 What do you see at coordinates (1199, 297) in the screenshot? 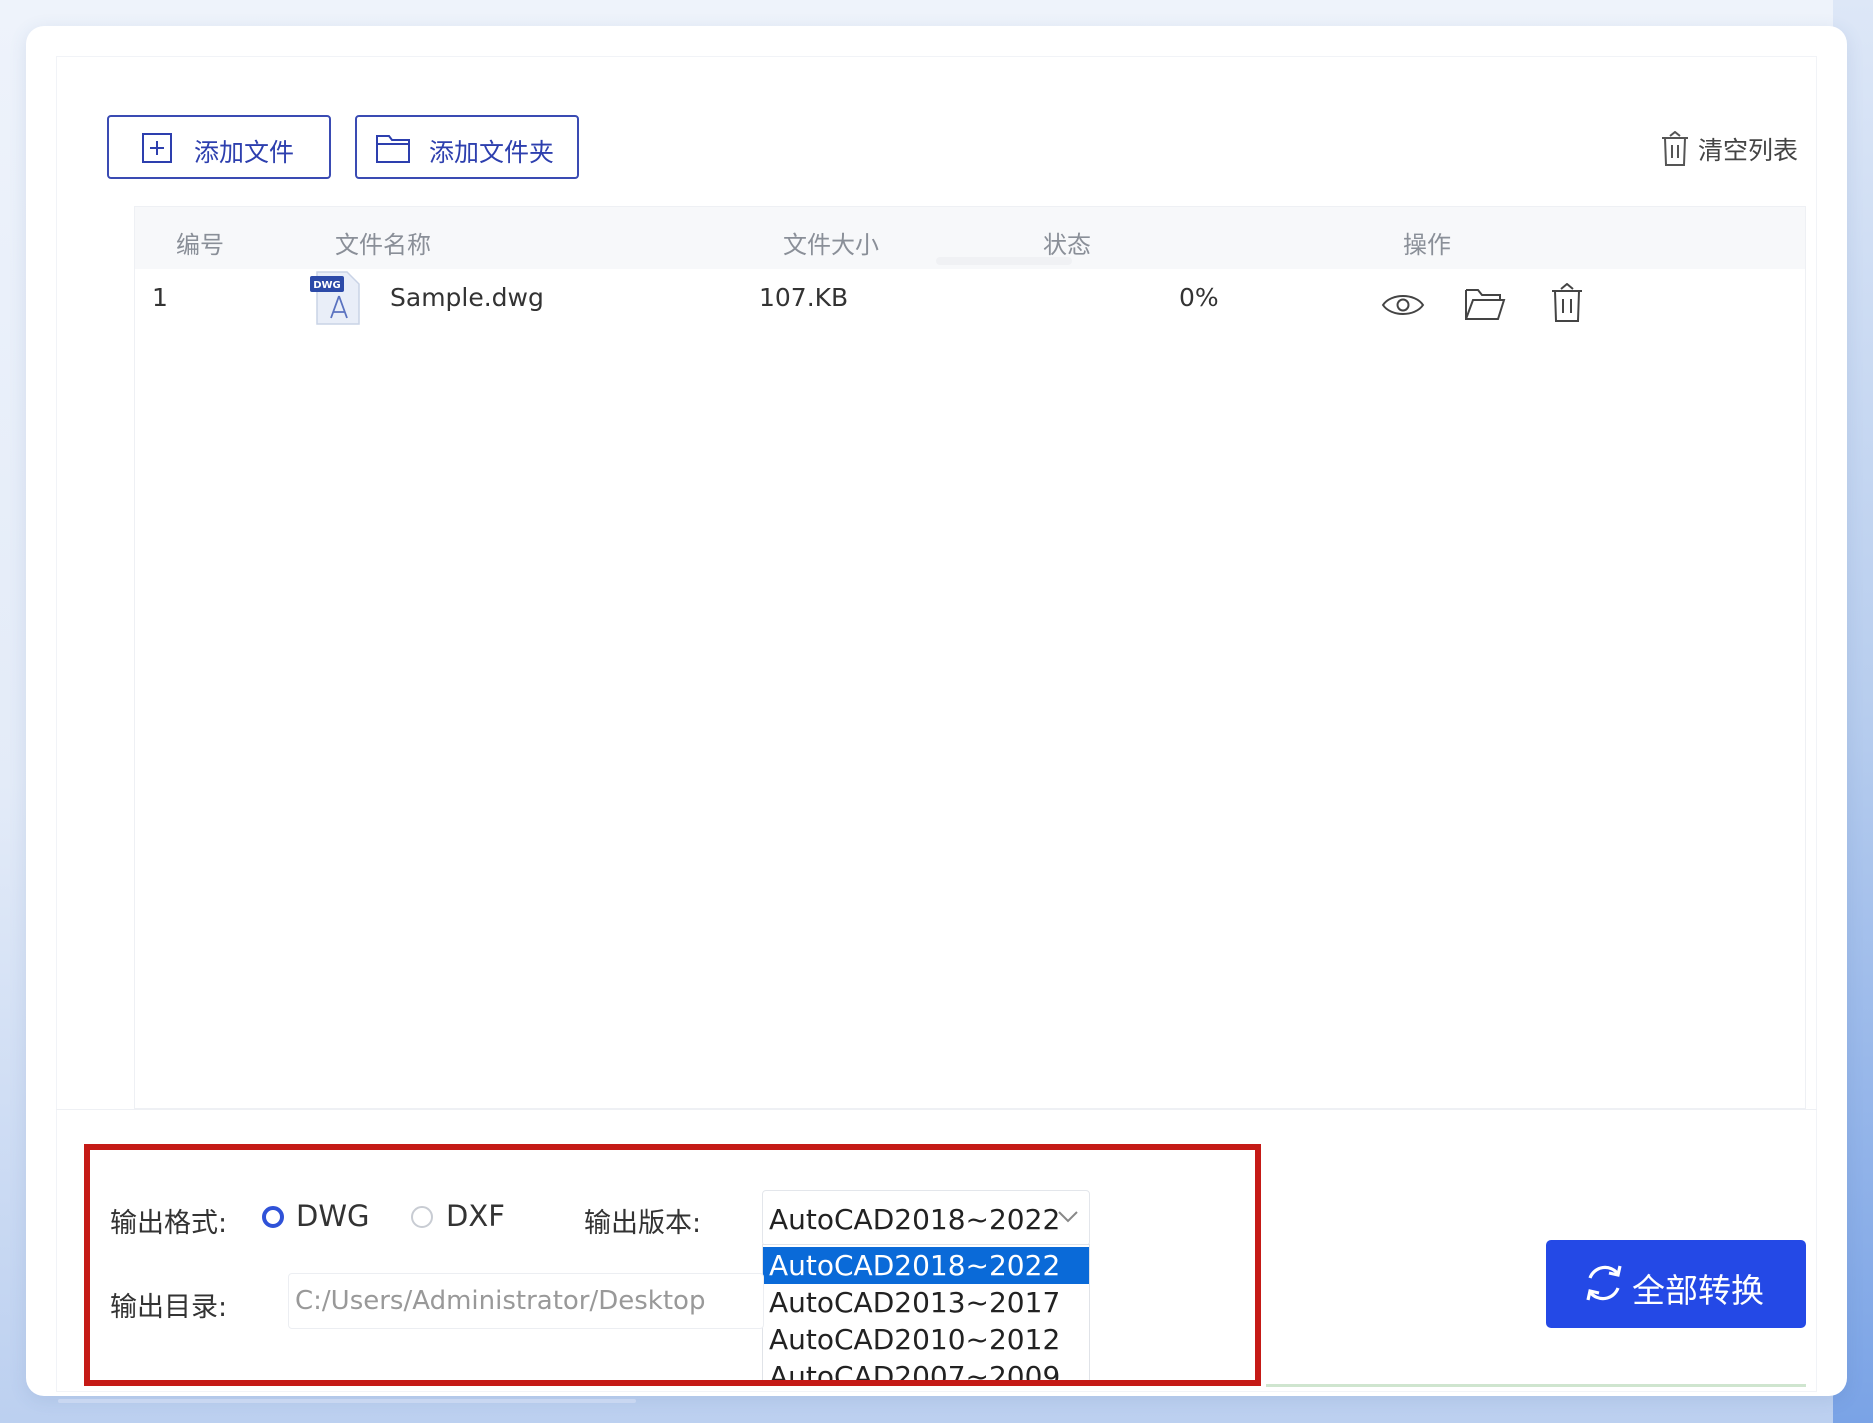
I see `progress-text: 0%` at bounding box center [1199, 297].